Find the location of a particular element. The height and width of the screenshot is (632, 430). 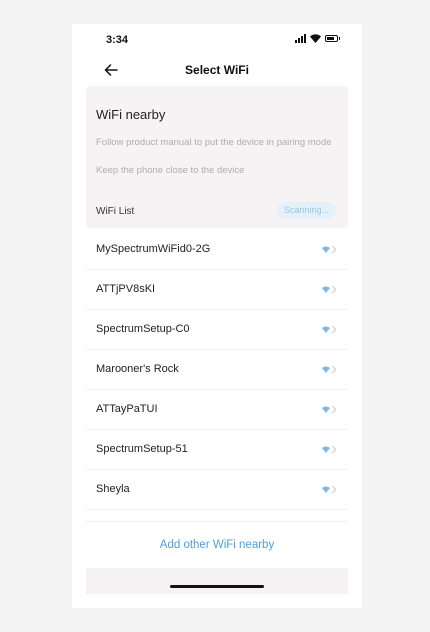

add-other-wifi-link: Add other WiFi nearby is located at coordinates (217, 545).